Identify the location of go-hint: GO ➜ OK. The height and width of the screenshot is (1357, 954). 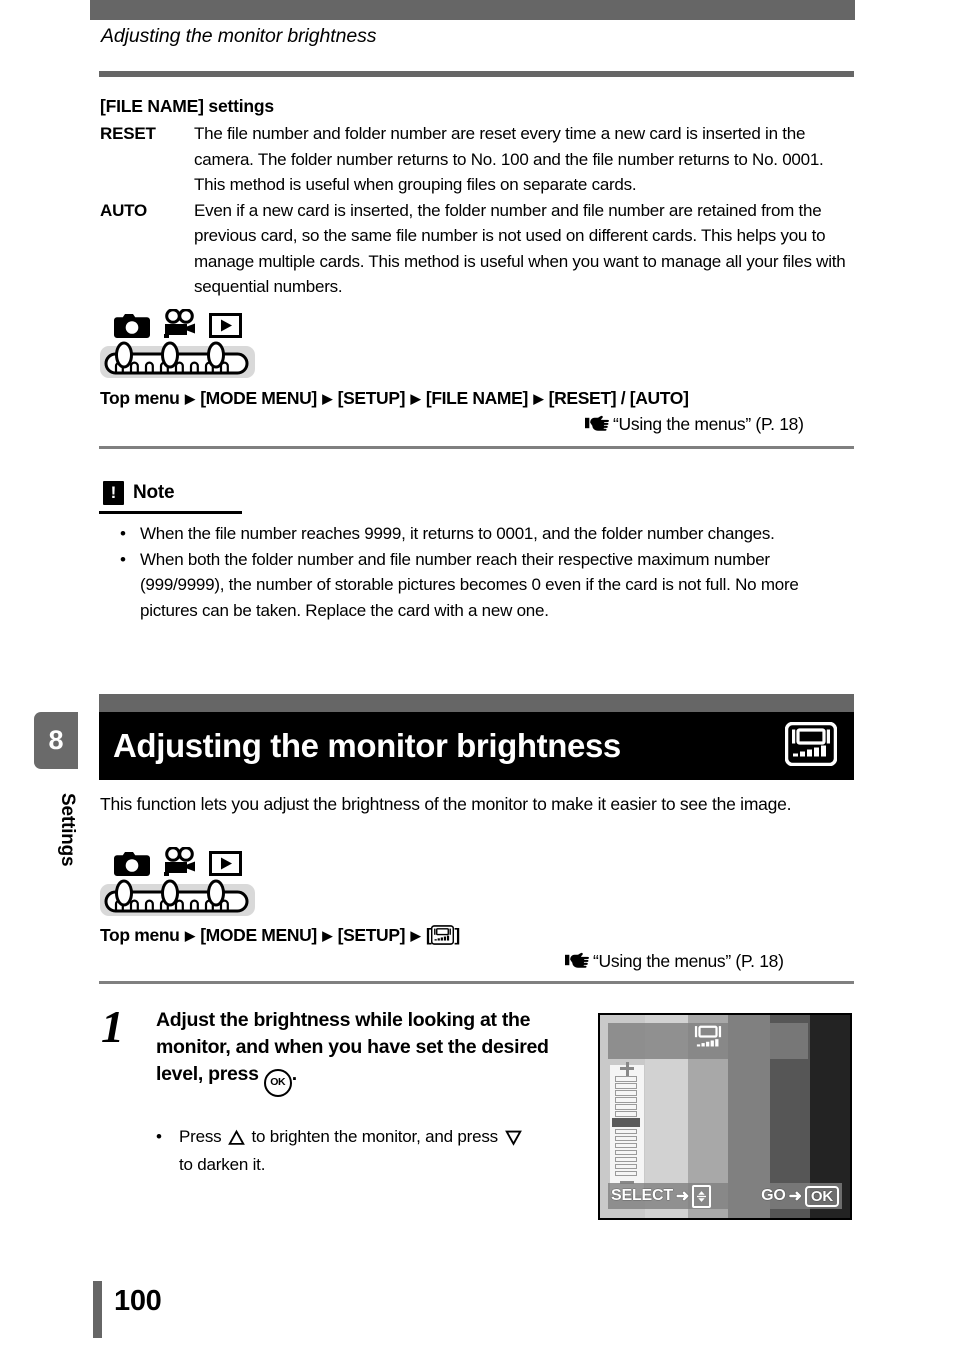
(800, 1196).